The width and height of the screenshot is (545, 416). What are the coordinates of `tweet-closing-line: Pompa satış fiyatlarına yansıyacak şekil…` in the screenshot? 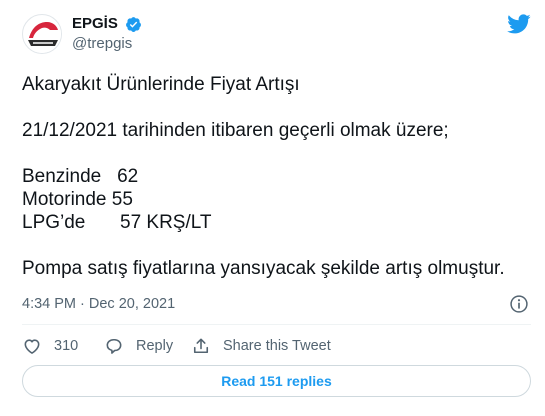 It's located at (263, 268).